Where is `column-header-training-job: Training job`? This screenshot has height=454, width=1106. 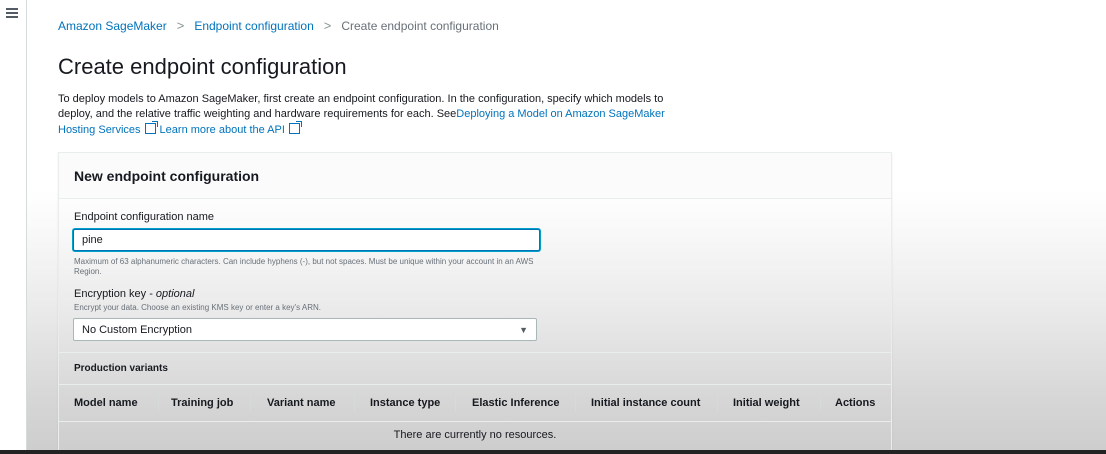 column-header-training-job: Training job is located at coordinates (211, 402).